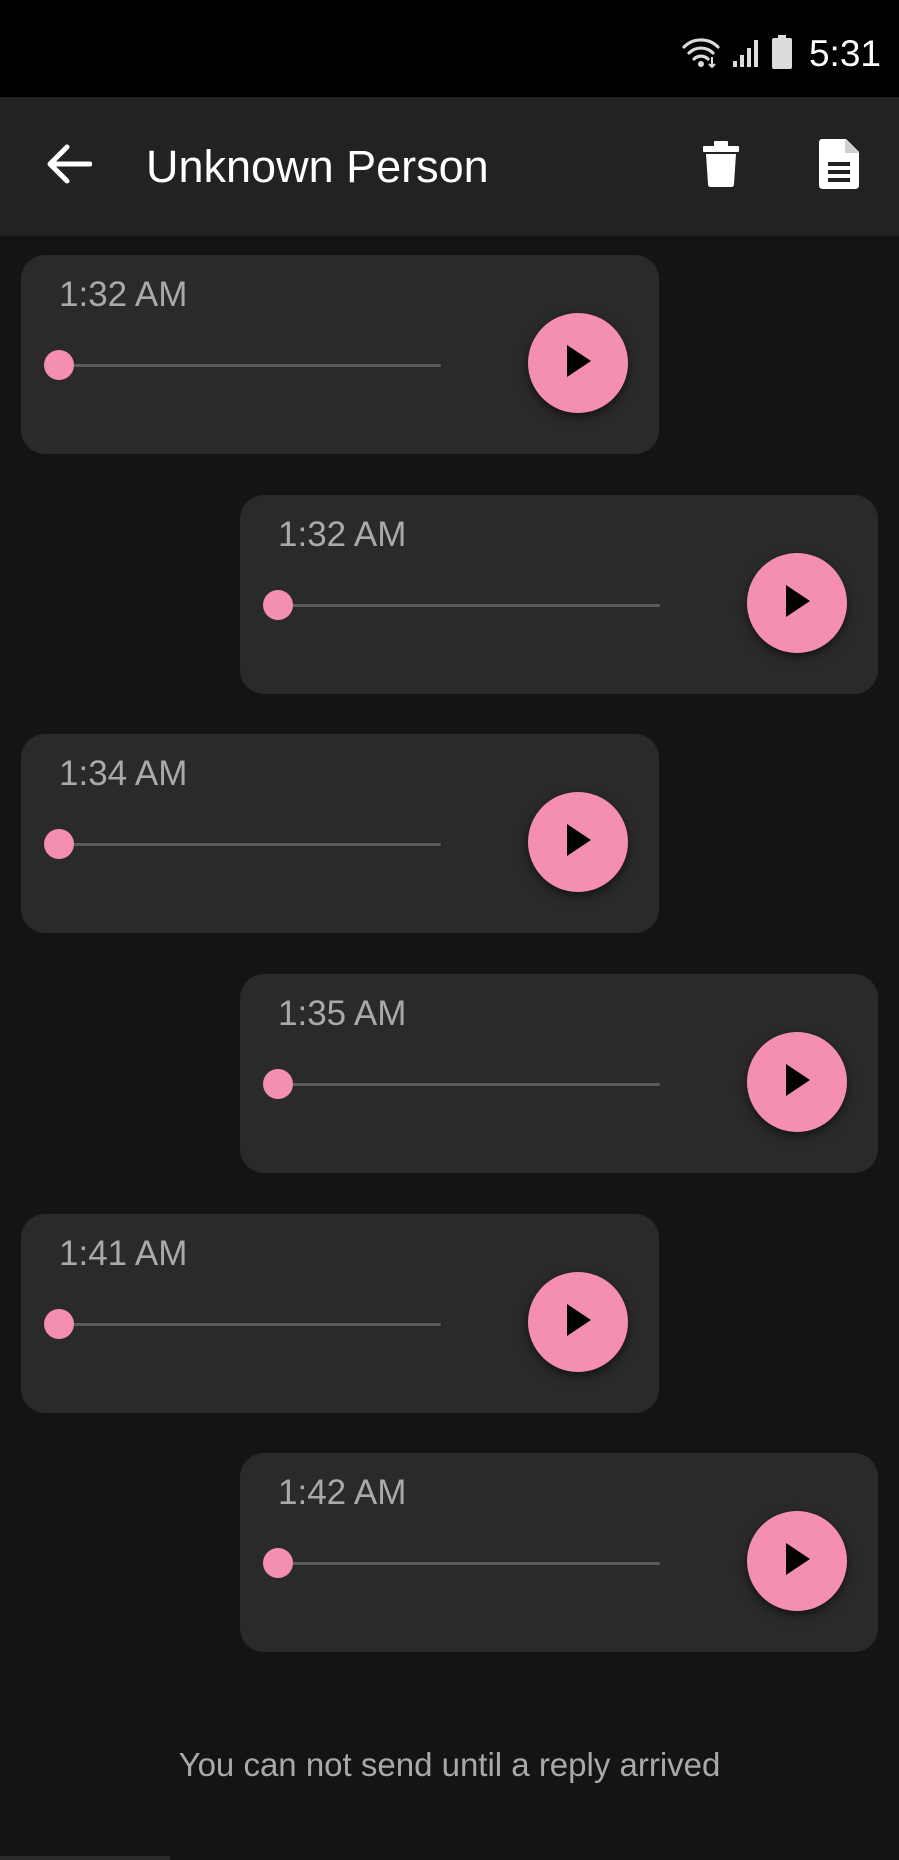  Describe the element at coordinates (701, 54) in the screenshot. I see `wifi-icon` at that location.